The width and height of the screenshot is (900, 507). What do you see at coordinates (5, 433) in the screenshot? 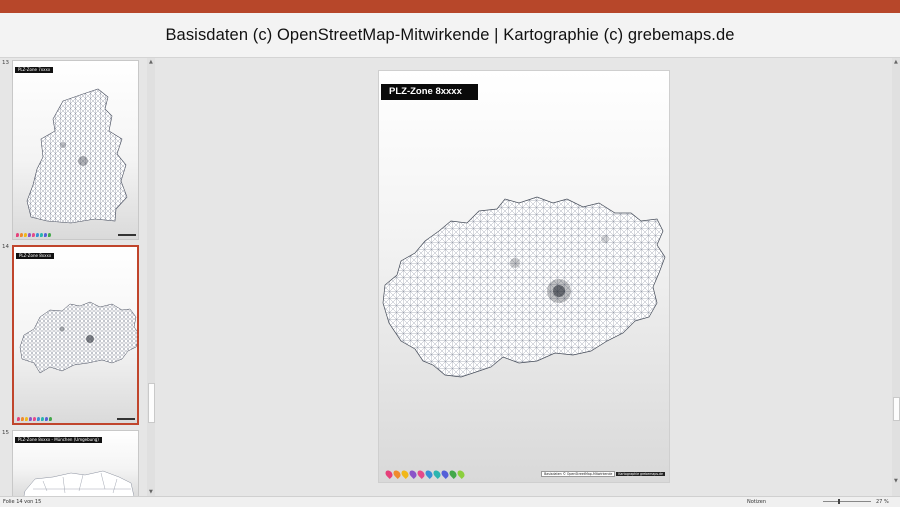
I see `thumbnail-number: 15` at bounding box center [5, 433].